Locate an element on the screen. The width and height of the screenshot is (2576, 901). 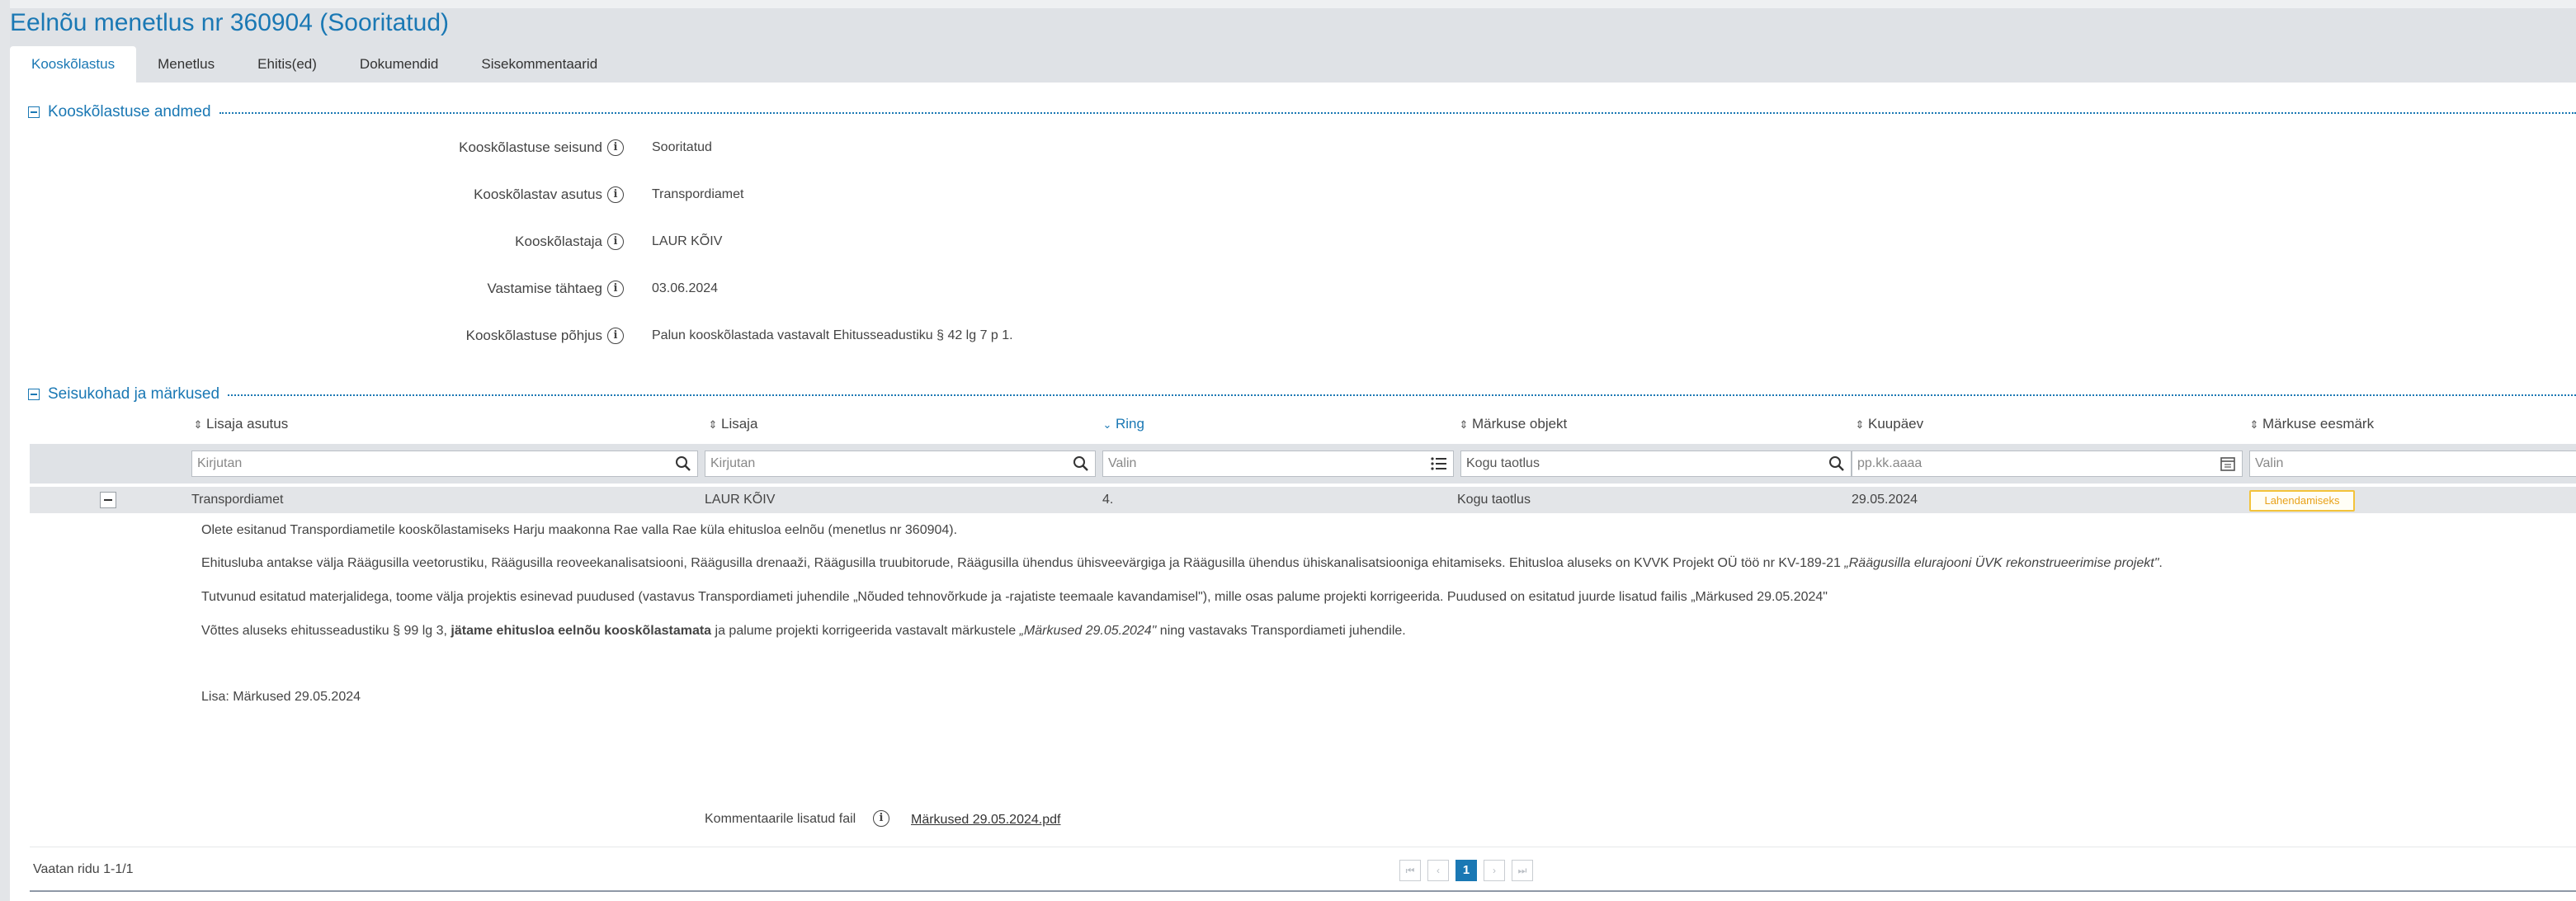
page-title: Eelnõu menetlus nr 360904 (Sooritatud) is located at coordinates (230, 22).